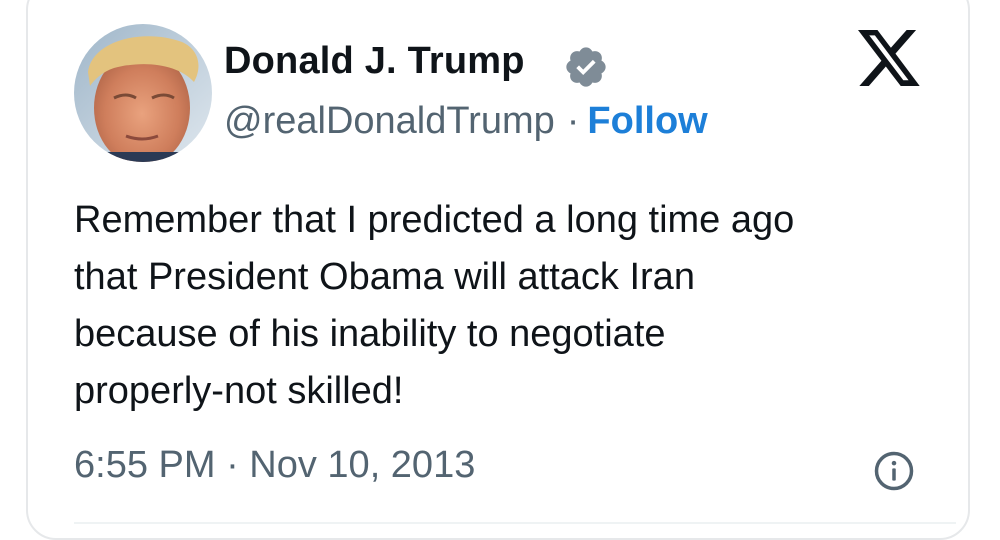  What do you see at coordinates (586, 67) in the screenshot?
I see `verified-badge-icon` at bounding box center [586, 67].